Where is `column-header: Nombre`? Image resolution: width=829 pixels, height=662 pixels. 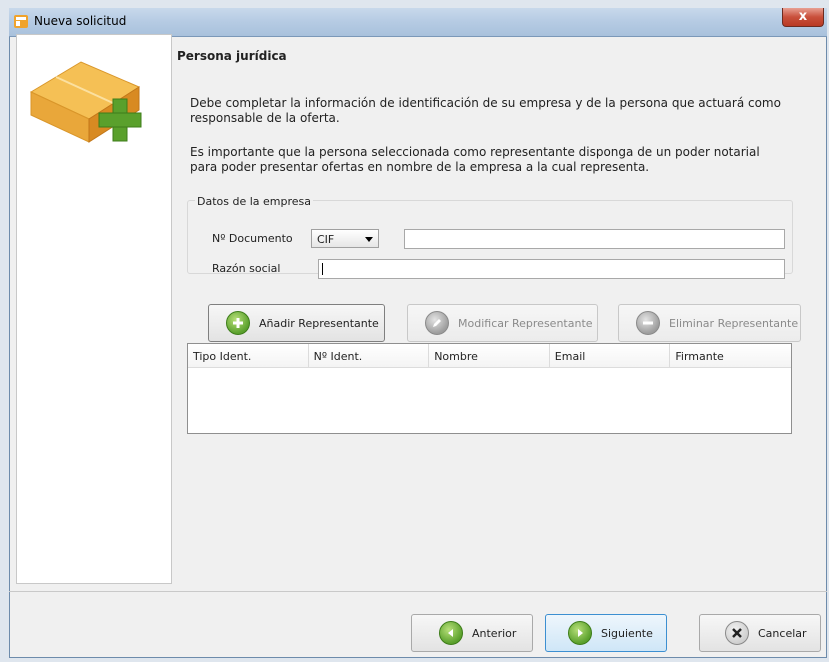
column-header: Nombre is located at coordinates (489, 355).